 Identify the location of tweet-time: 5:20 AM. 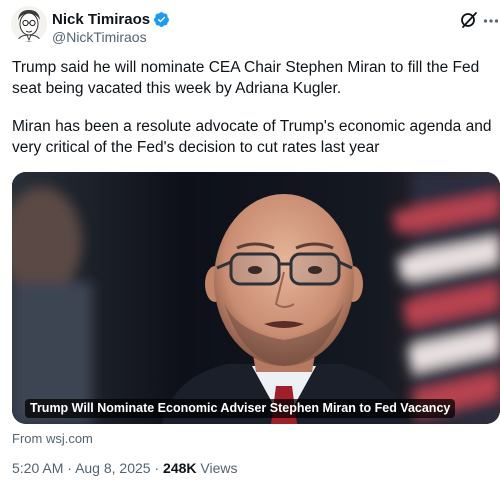
(37, 468).